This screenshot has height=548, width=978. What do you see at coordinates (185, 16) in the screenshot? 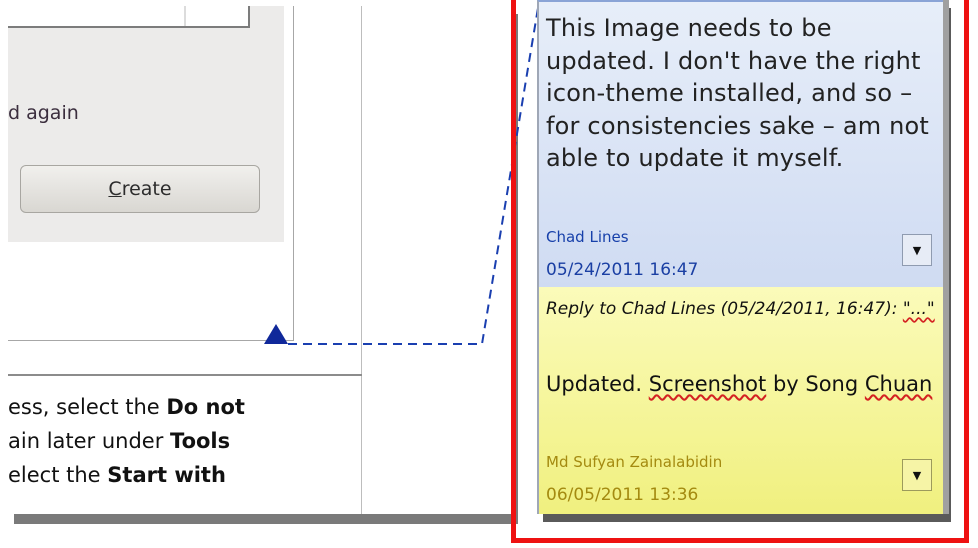
I see `field-separator` at bounding box center [185, 16].